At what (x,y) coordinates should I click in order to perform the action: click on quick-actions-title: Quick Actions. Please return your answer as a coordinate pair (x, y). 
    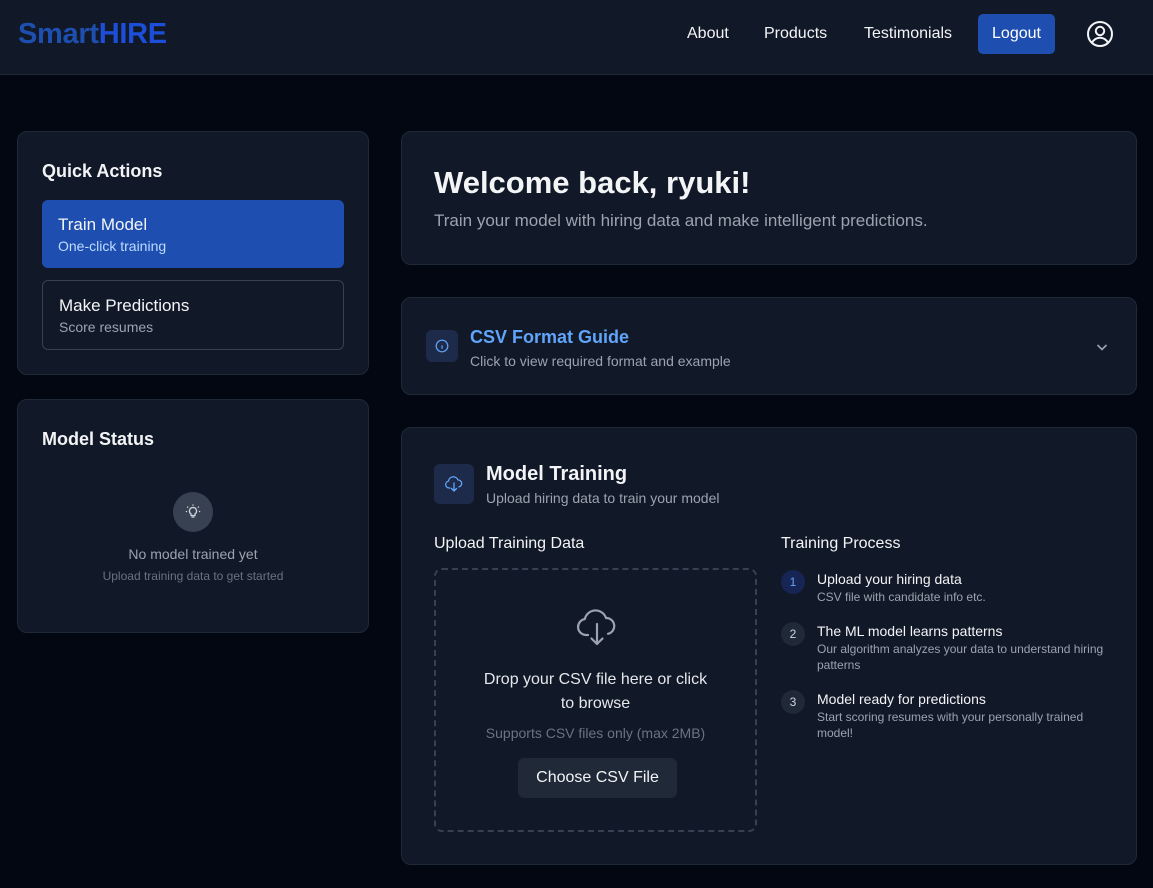
    Looking at the image, I should click on (102, 171).